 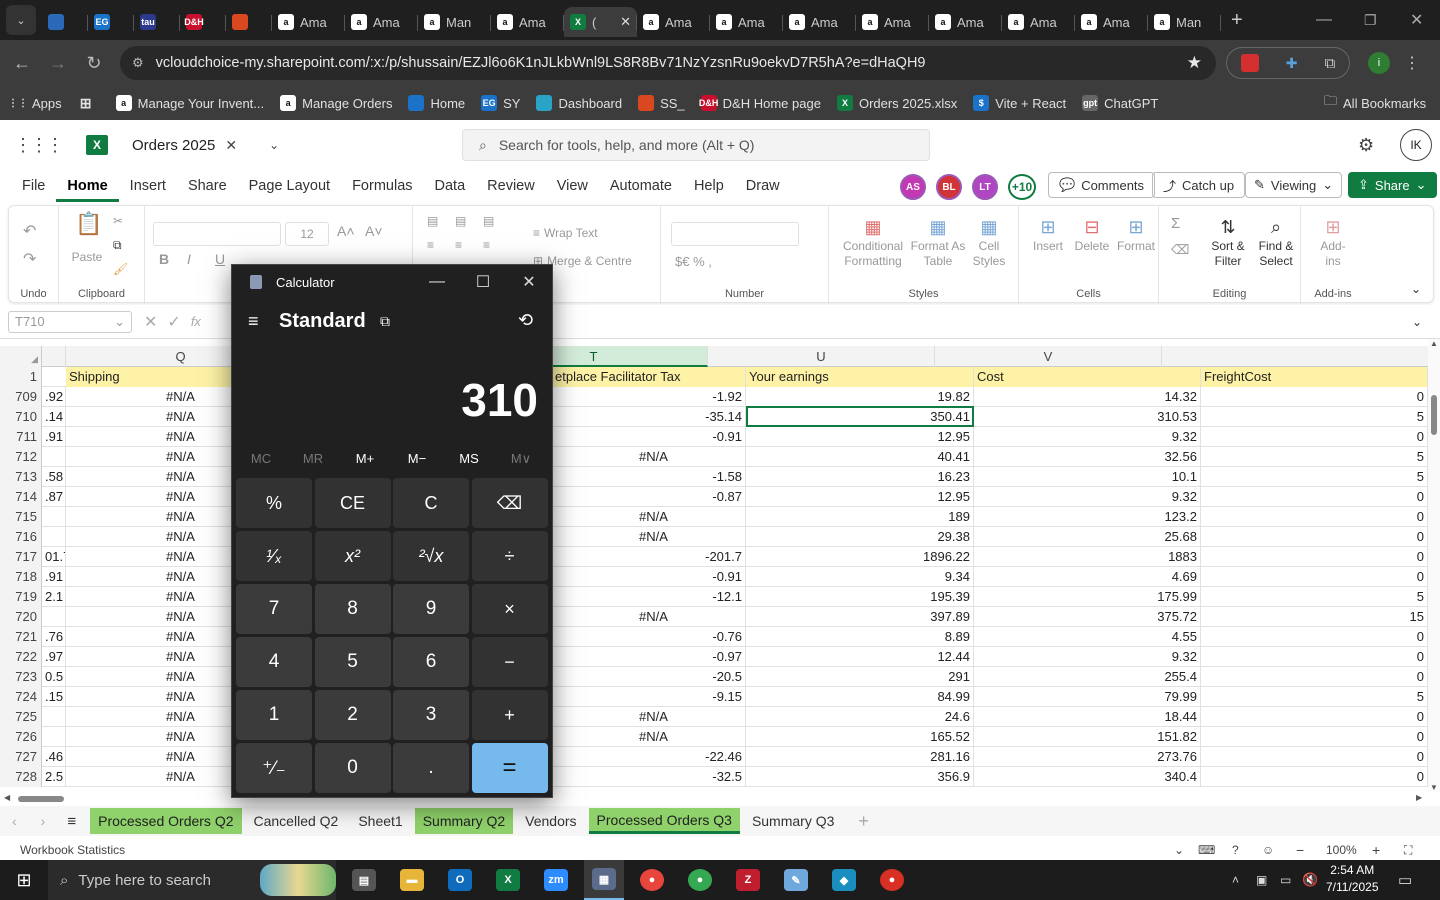 I want to click on cell-o: .91, so click(x=54, y=437).